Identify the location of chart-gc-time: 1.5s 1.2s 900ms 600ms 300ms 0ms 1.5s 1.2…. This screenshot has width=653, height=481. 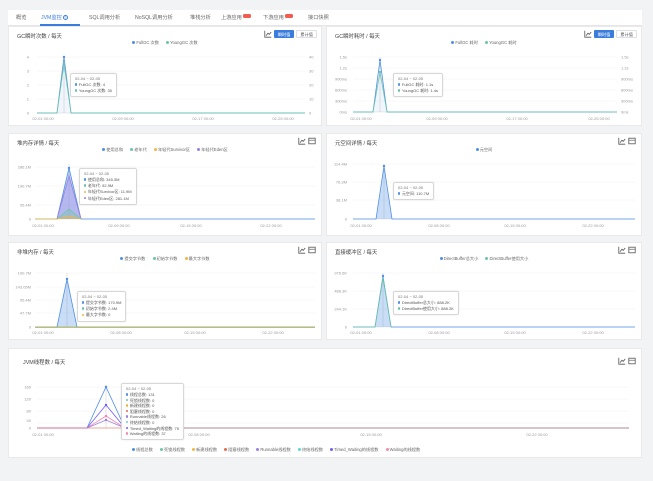
(484, 88).